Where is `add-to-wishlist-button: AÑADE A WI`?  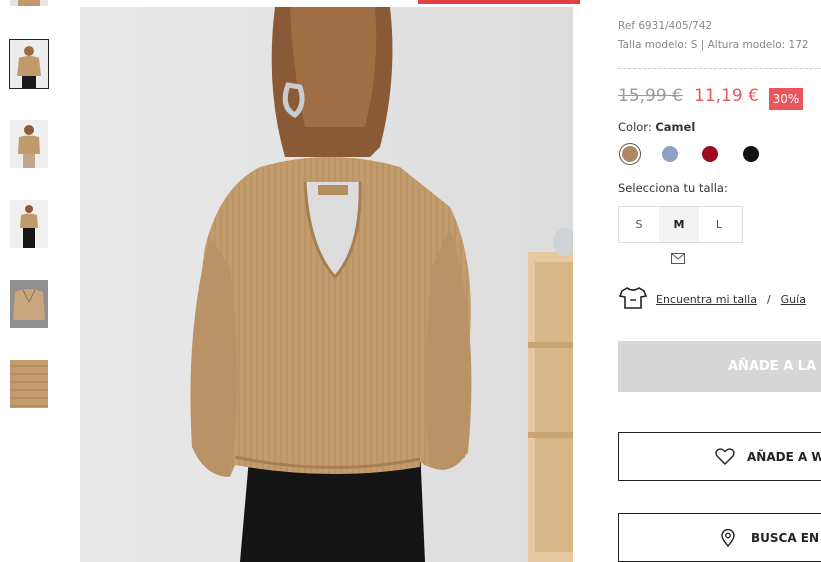
add-to-wishlist-button: AÑADE A WI is located at coordinates (719, 456).